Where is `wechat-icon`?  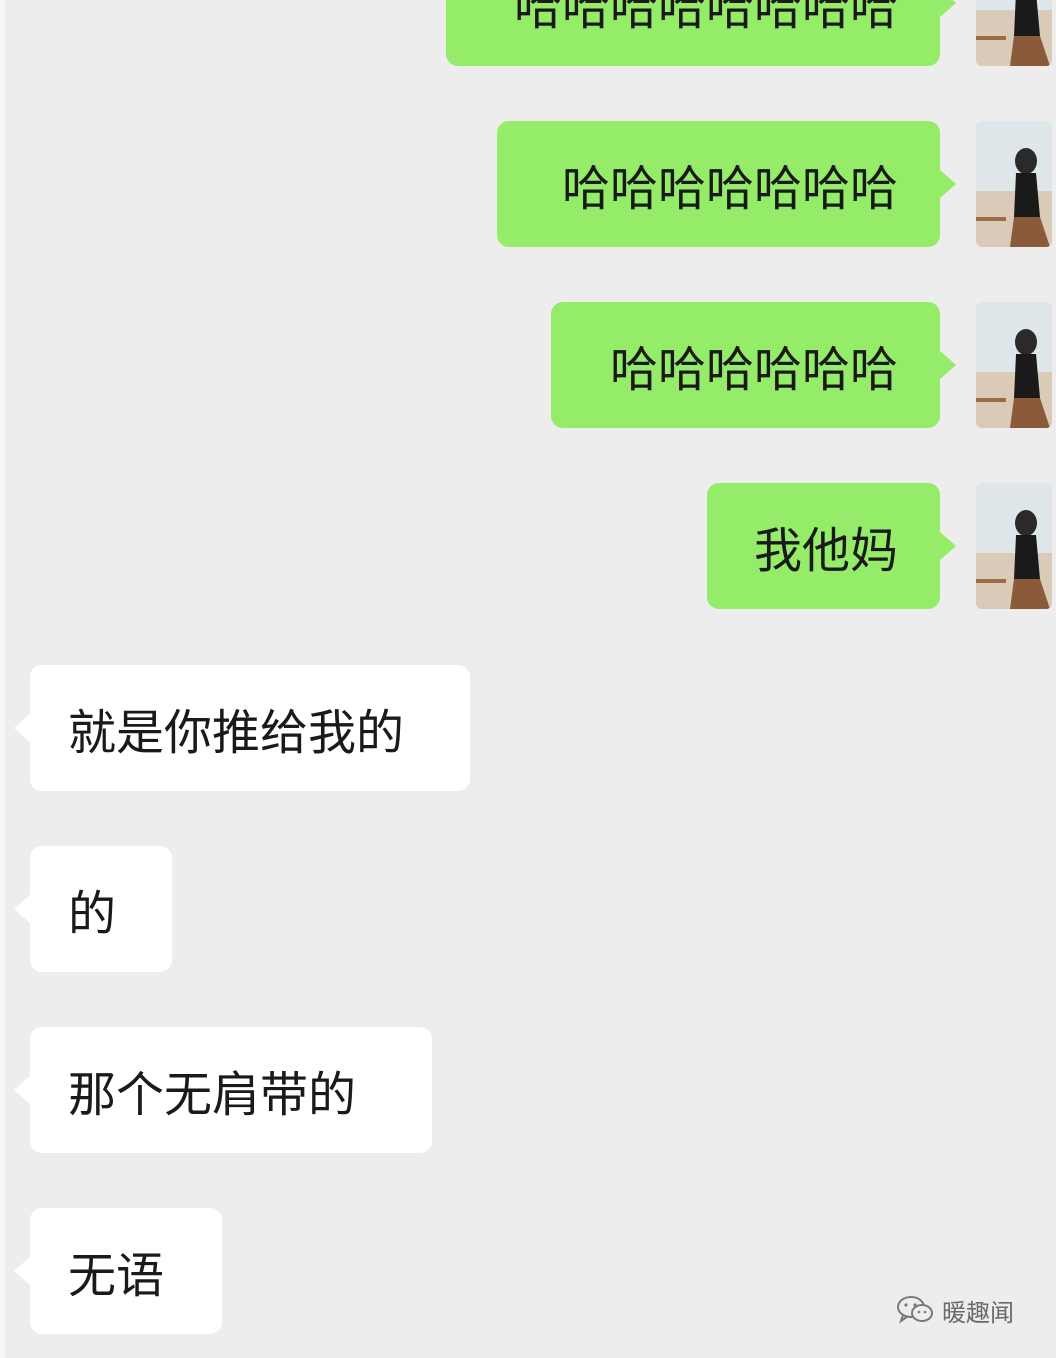 wechat-icon is located at coordinates (915, 1310).